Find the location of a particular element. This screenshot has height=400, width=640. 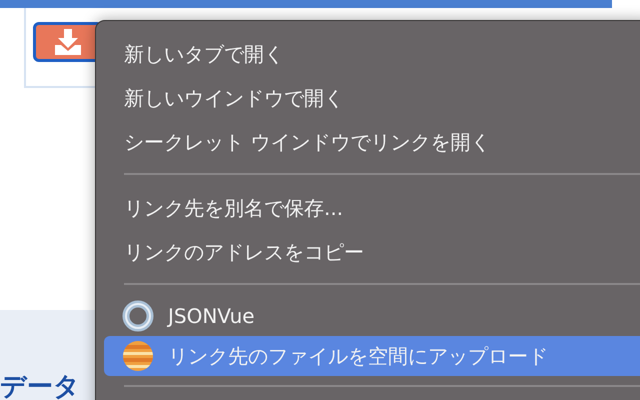

menu-item: JSONVue is located at coordinates (372, 316).